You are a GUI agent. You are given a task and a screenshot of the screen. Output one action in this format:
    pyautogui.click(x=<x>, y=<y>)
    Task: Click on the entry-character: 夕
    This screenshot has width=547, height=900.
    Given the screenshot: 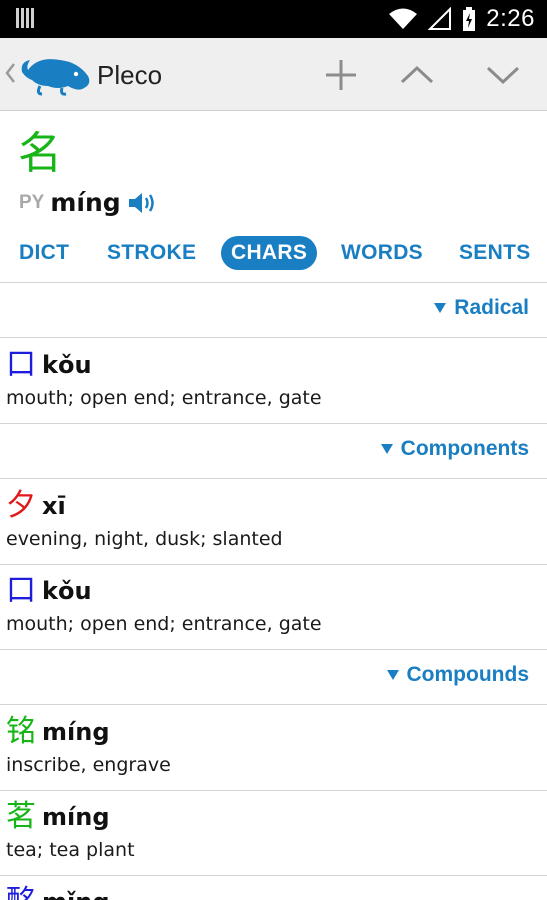 What is the action you would take?
    pyautogui.click(x=21, y=505)
    